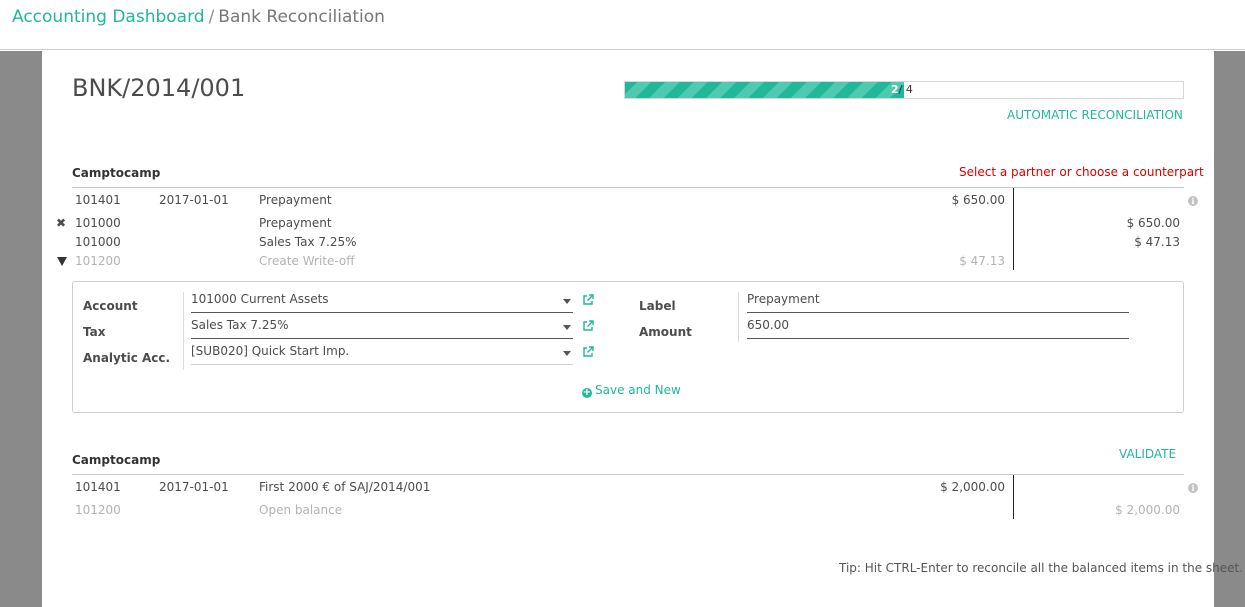 The image size is (1245, 607). I want to click on account-select-value: 101000 Current Assets, so click(260, 299).